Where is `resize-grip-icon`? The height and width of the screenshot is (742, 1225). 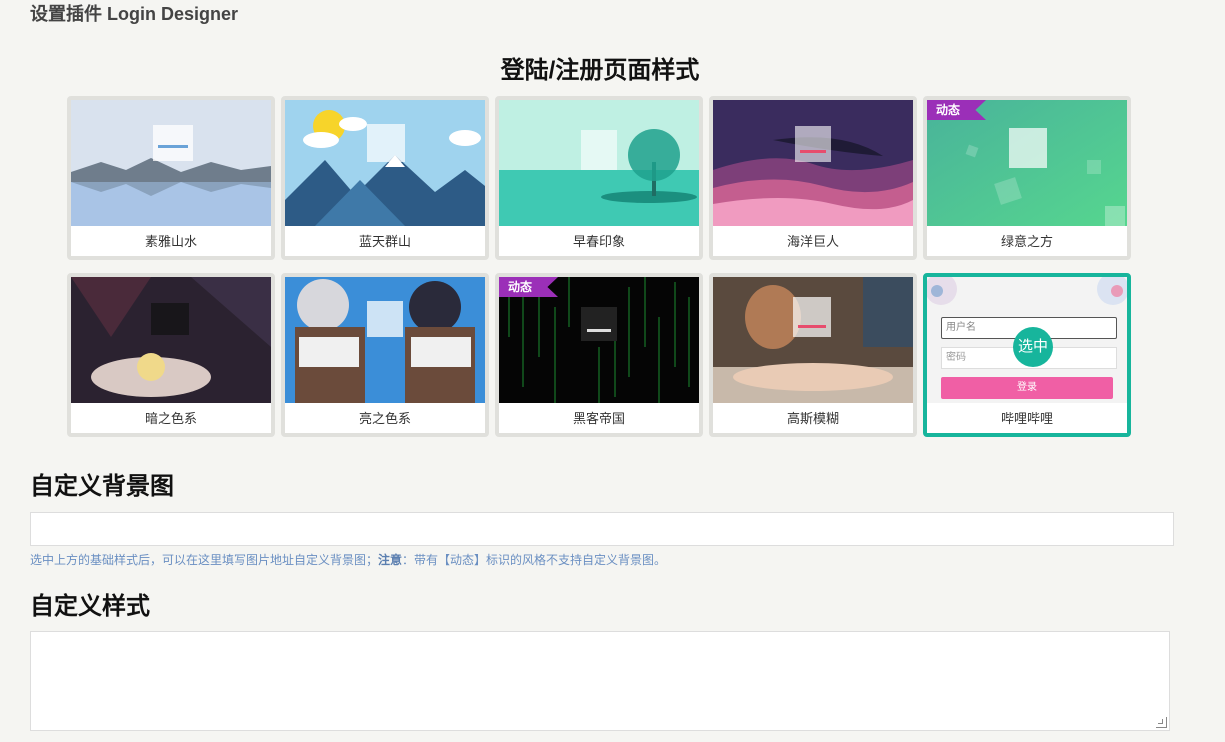
resize-grip-icon is located at coordinates (1161, 722).